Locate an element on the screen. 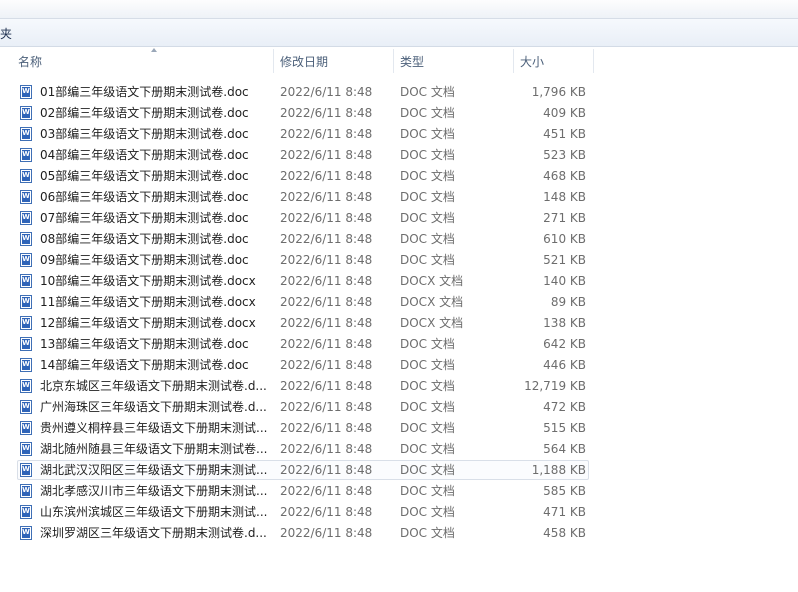 This screenshot has height=592, width=798. file-size: 89 KB is located at coordinates (568, 302).